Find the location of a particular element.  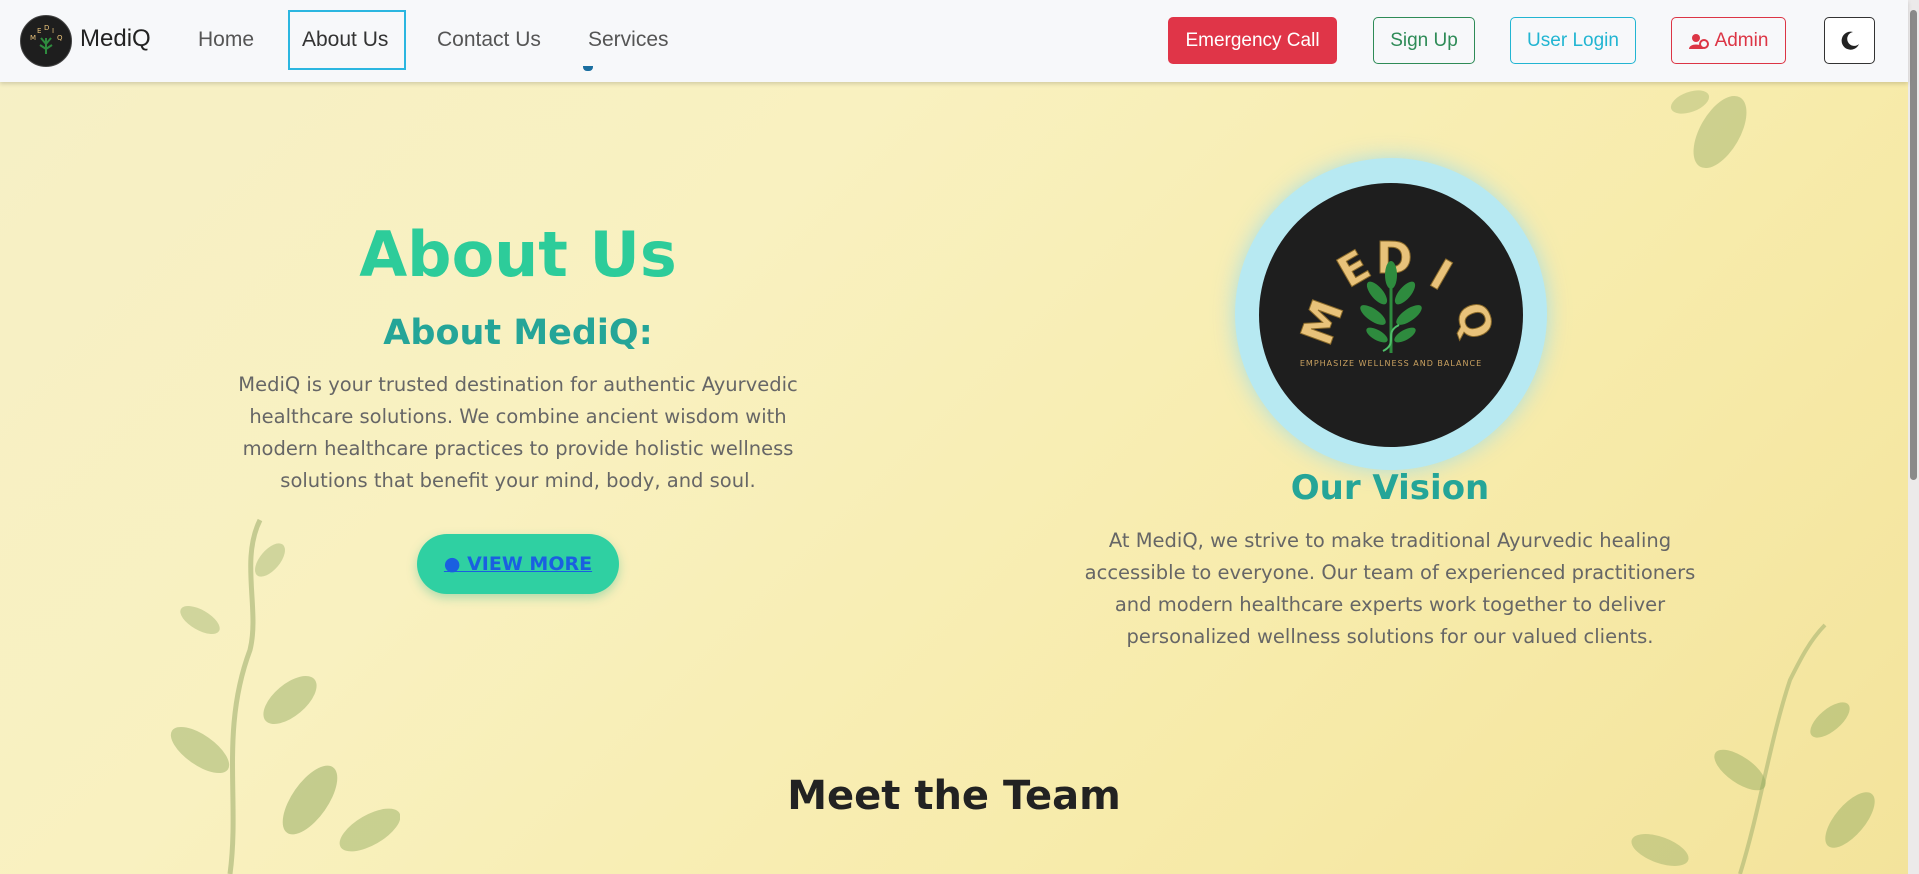

team-title: Meet the Team is located at coordinates (954, 796).